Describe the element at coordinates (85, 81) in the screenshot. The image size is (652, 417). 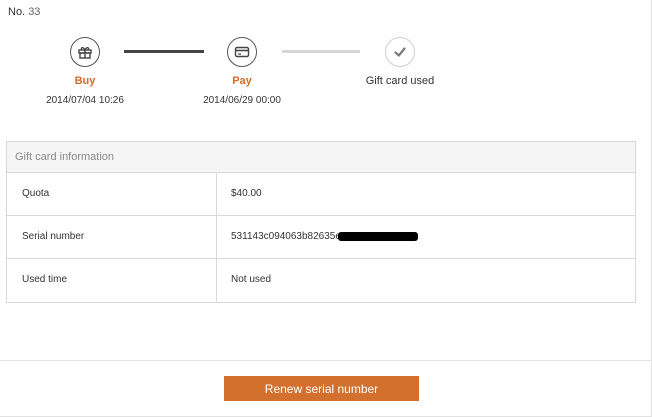
I see `step-buy-label: Buy` at that location.